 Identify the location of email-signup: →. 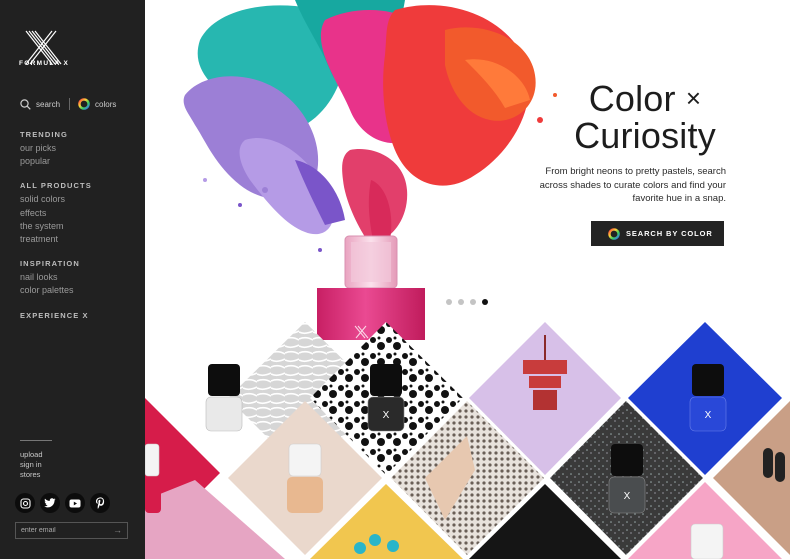
(71, 530).